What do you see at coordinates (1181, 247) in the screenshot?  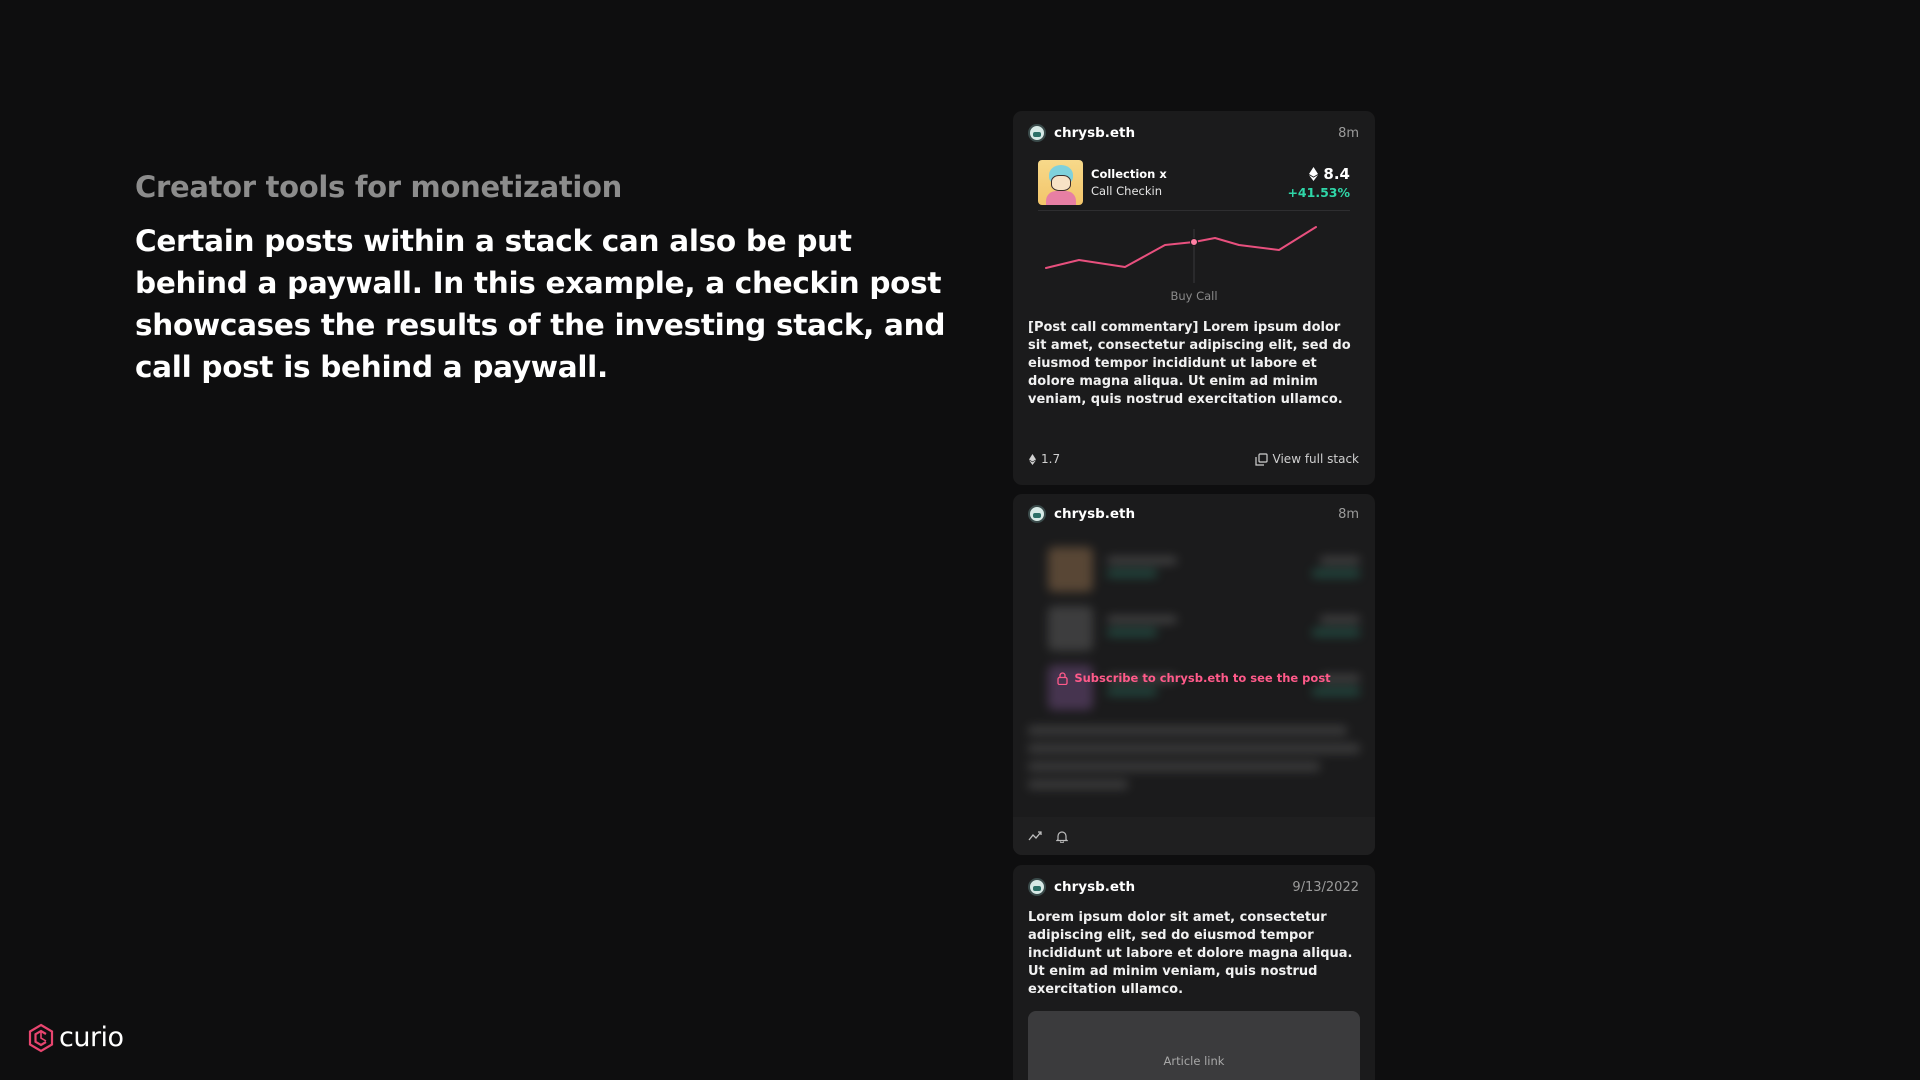 I see `price-line` at bounding box center [1181, 247].